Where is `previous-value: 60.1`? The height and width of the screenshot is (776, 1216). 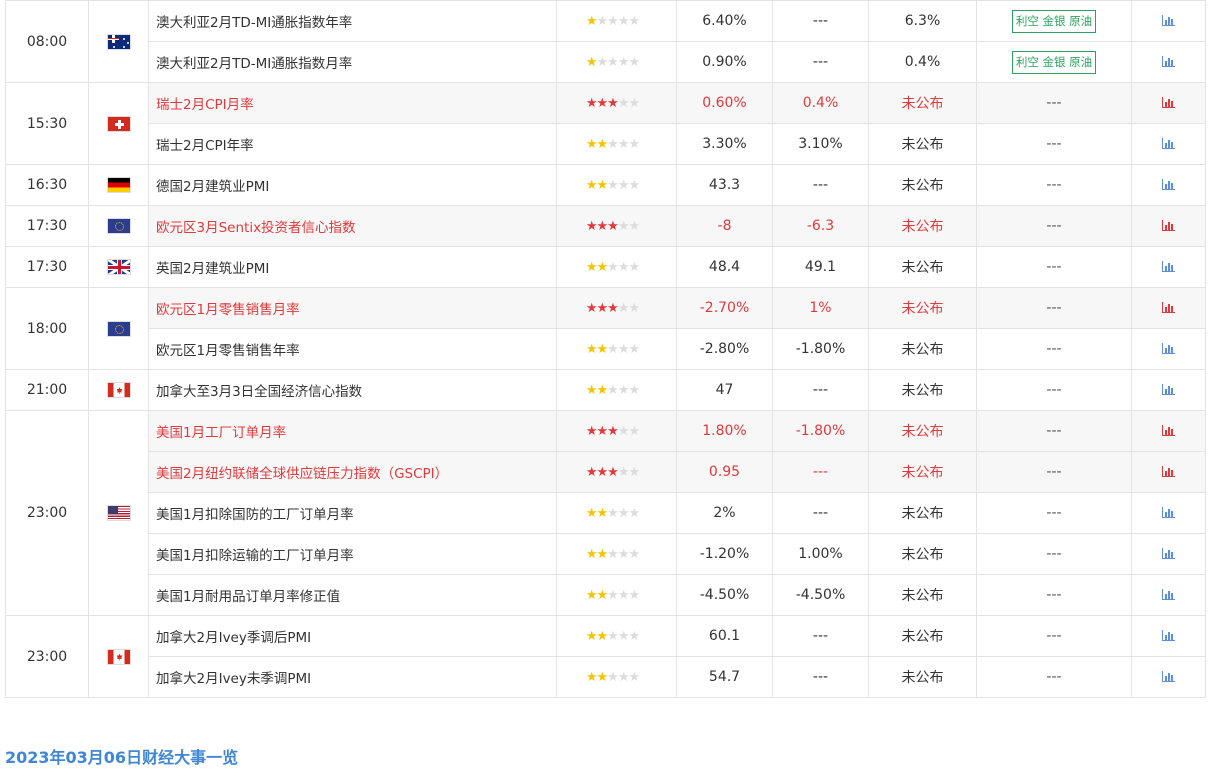
previous-value: 60.1 is located at coordinates (724, 636).